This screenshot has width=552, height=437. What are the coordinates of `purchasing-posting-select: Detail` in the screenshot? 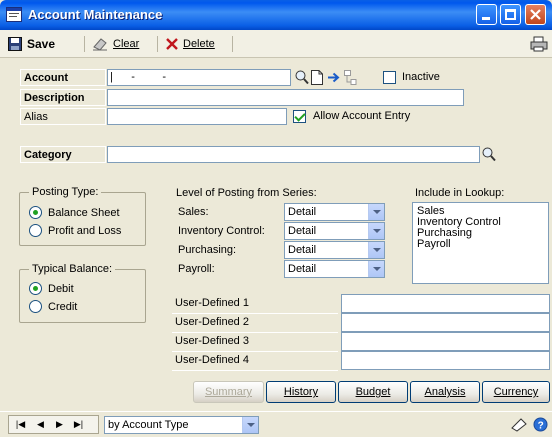 It's located at (334, 250).